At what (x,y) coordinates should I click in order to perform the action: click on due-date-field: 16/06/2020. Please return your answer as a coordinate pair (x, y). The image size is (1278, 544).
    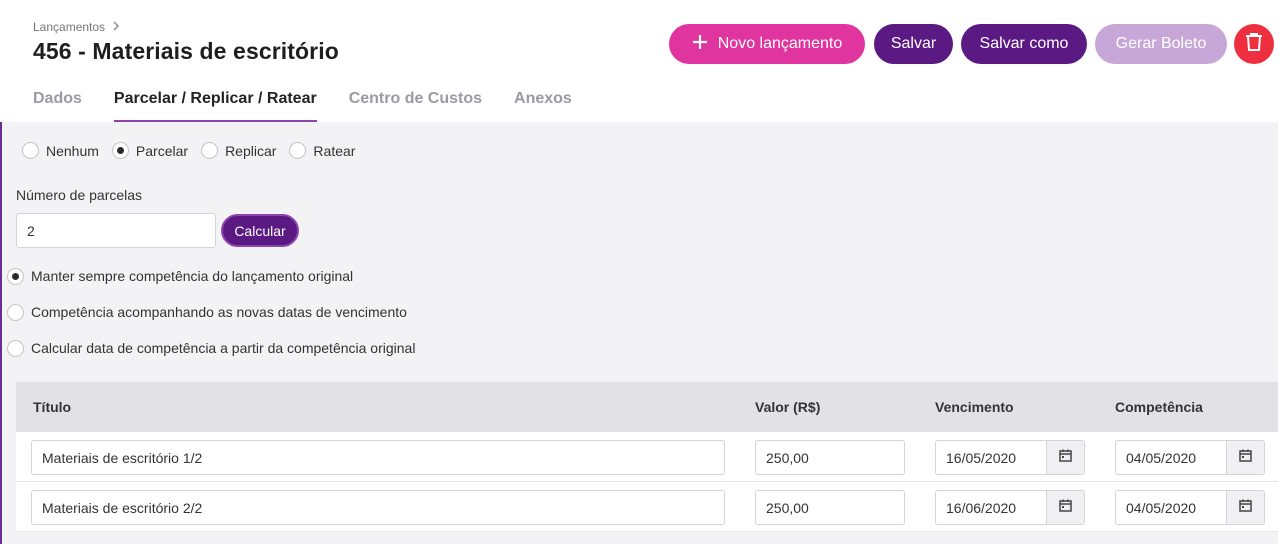
    Looking at the image, I should click on (1010, 507).